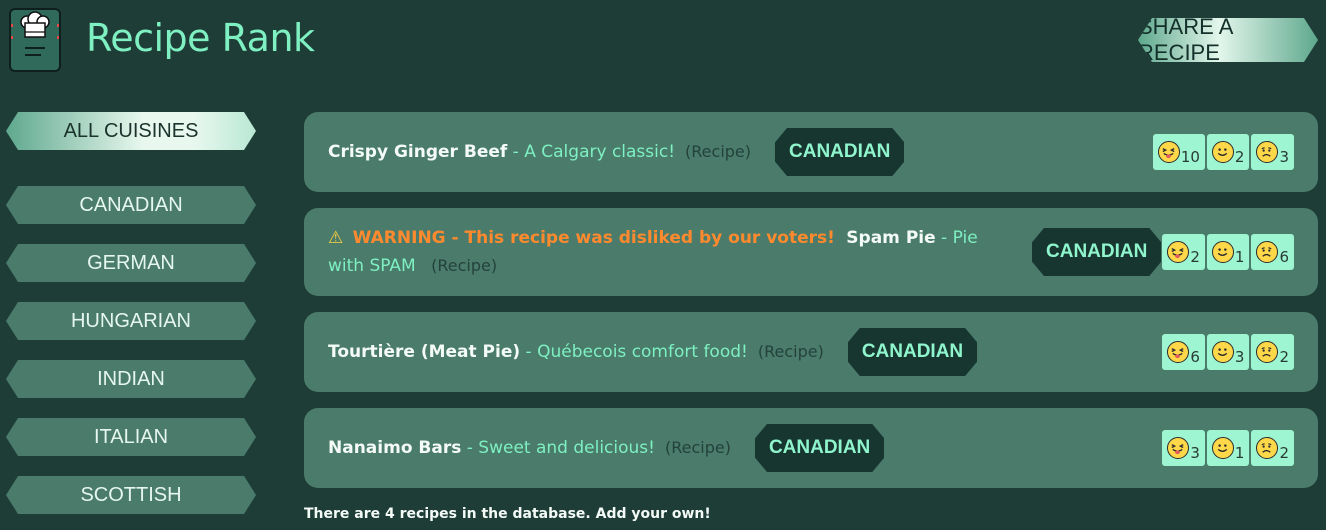  I want to click on vote-loved-button: 2, so click(1183, 252).